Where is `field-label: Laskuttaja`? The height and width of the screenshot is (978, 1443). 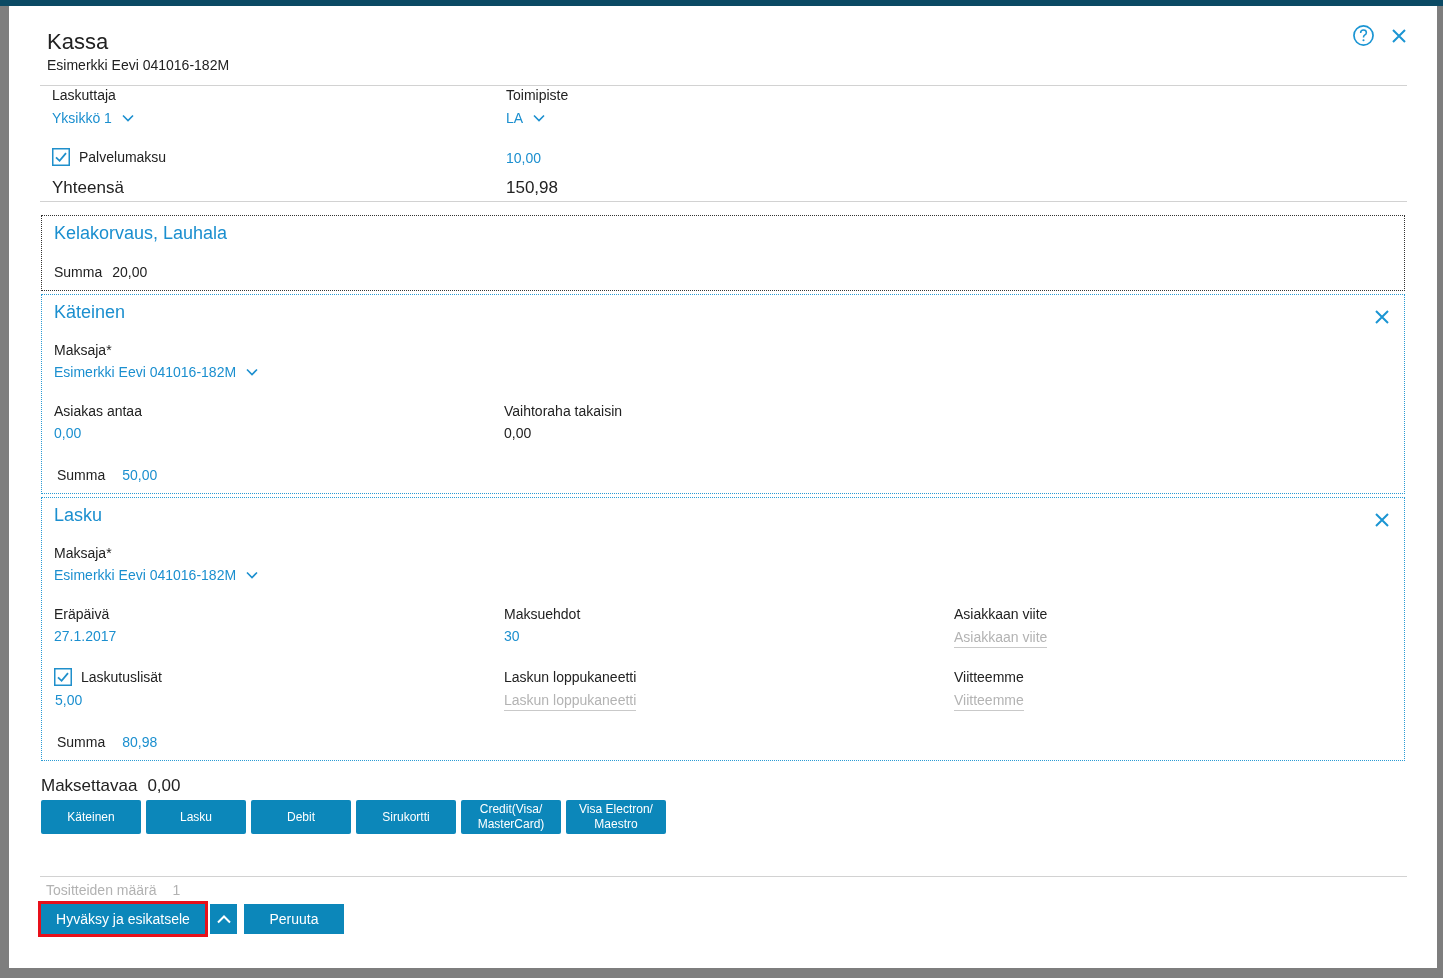
field-label: Laskuttaja is located at coordinates (84, 95).